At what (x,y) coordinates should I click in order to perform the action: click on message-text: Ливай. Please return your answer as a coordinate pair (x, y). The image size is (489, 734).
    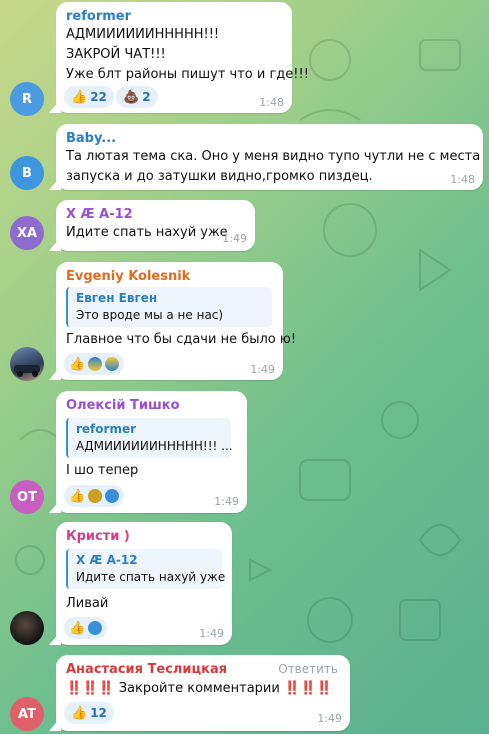
    Looking at the image, I should click on (87, 603).